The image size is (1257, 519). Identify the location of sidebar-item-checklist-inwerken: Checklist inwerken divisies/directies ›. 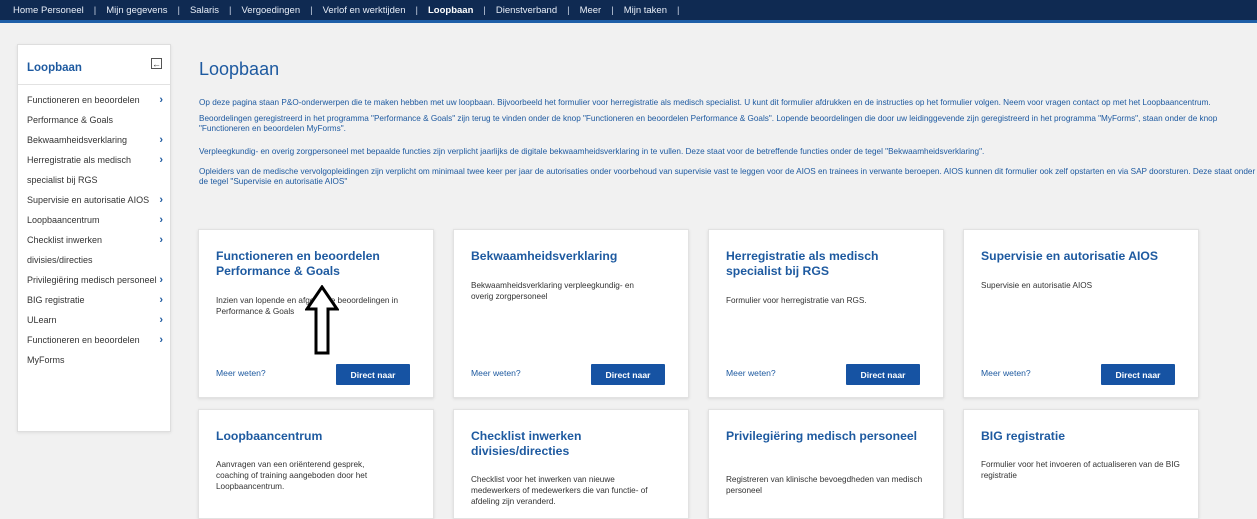
(96, 250).